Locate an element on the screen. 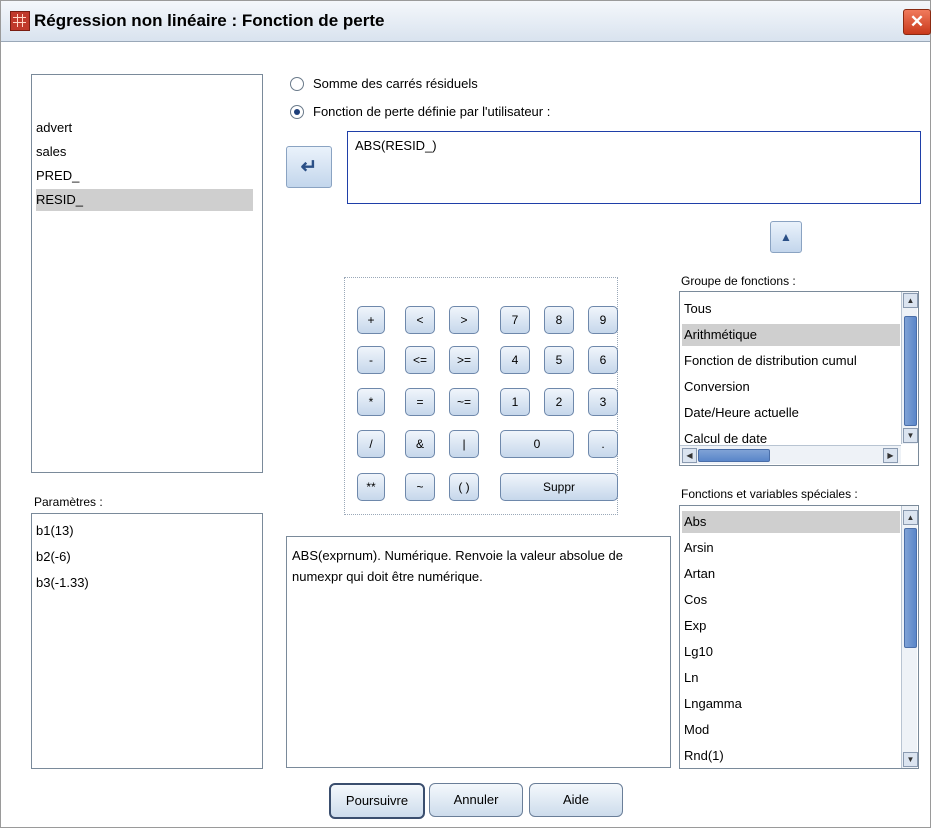  key-less-than: < is located at coordinates (420, 320).